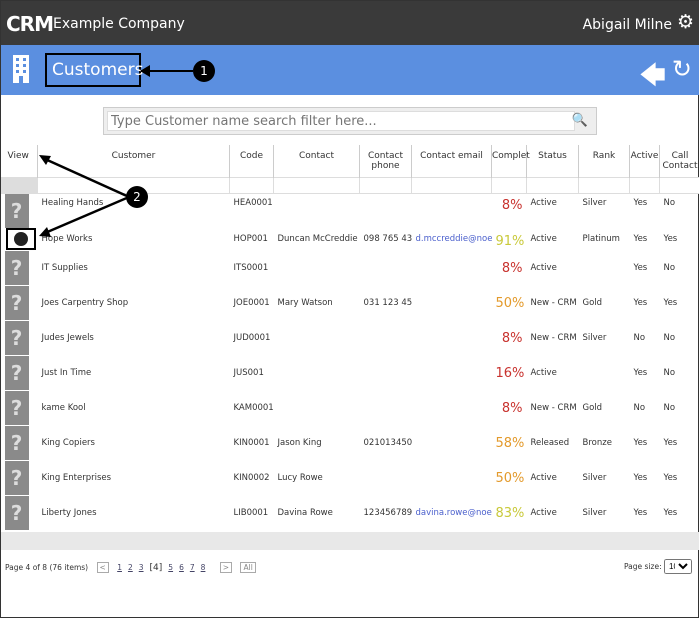 The height and width of the screenshot is (618, 699). I want to click on search-icon: 🔍, so click(580, 120).